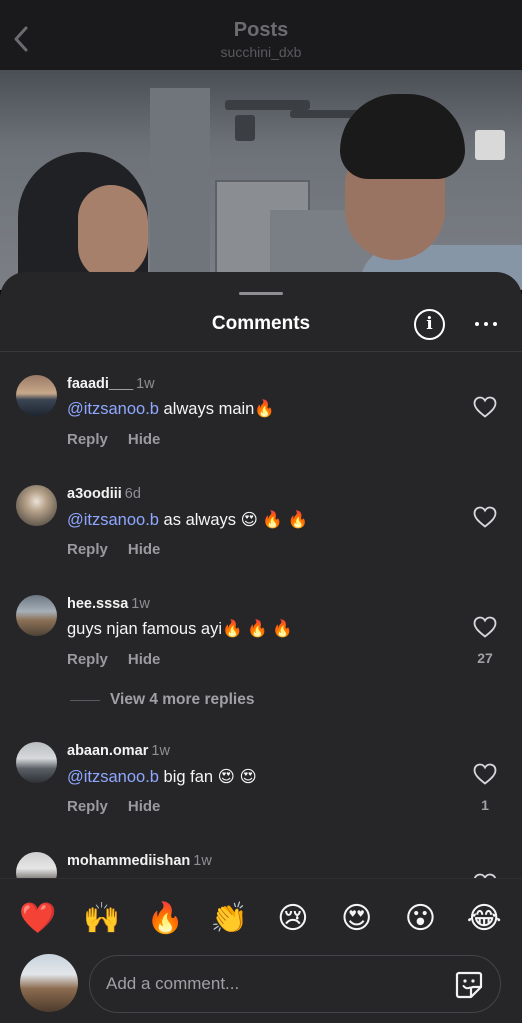  What do you see at coordinates (229, 918) in the screenshot?
I see `emoji-clap-button: 👏` at bounding box center [229, 918].